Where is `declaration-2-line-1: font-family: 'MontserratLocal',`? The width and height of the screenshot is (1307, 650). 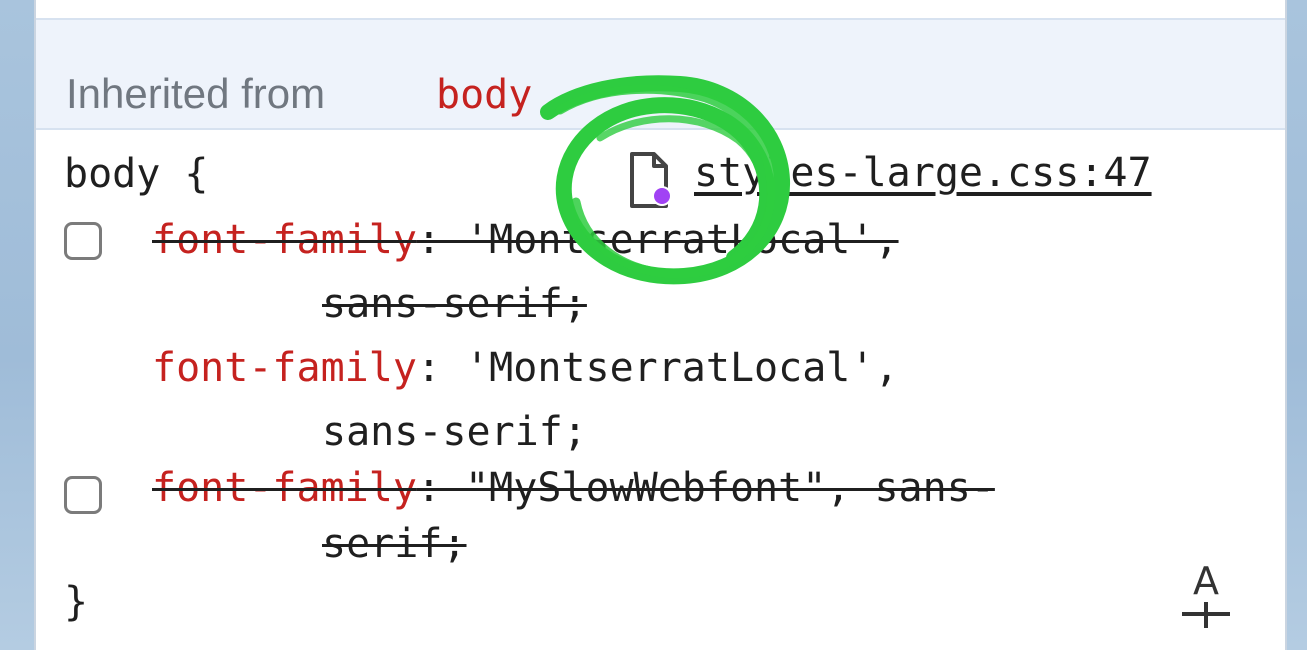
declaration-2-line-1: font-family: 'MontserratLocal', is located at coordinates (525, 368).